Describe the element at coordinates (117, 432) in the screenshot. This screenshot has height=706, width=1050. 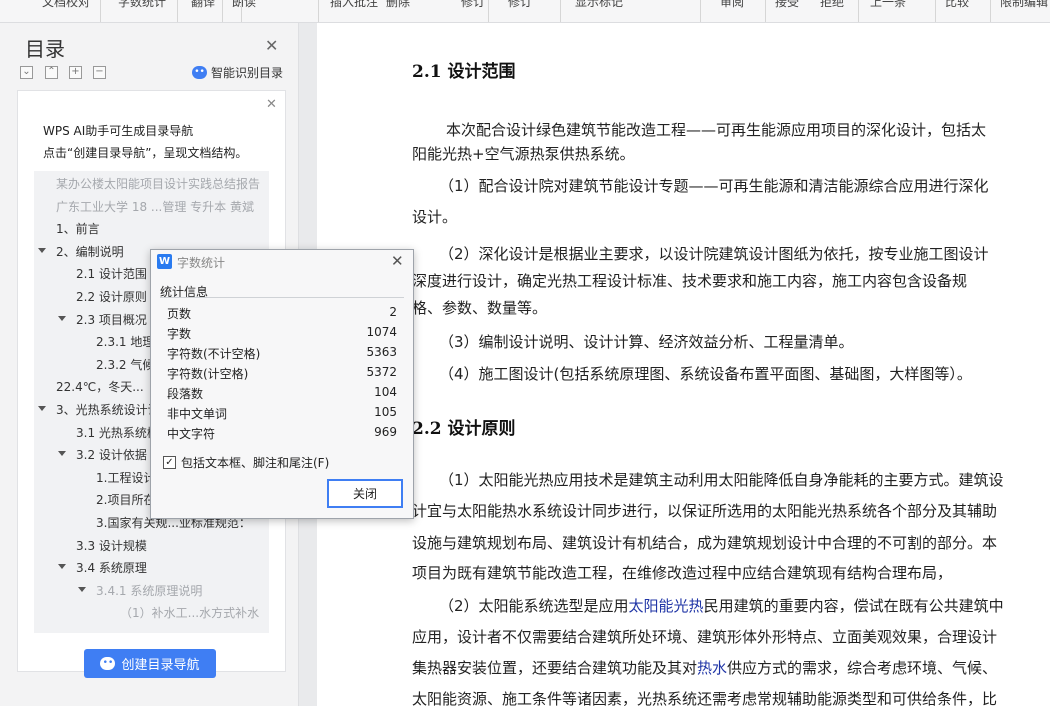
I see `outline-item: 3.1 光热系统概` at that location.